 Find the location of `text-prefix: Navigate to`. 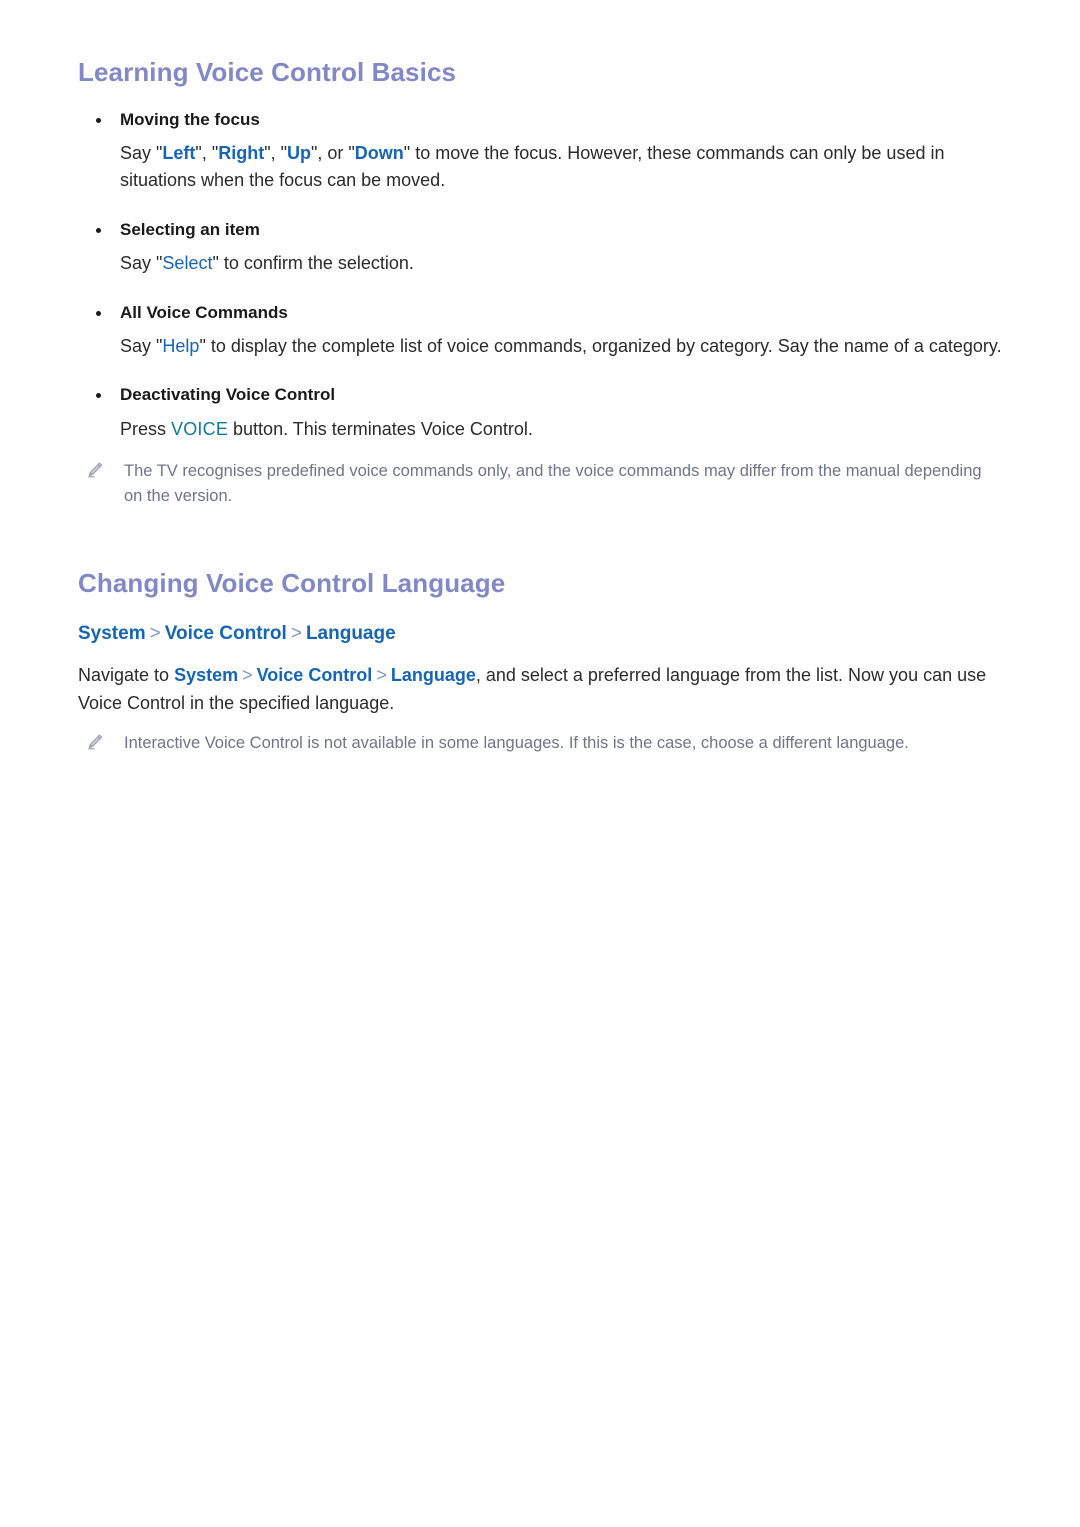

text-prefix: Navigate to is located at coordinates (126, 675).